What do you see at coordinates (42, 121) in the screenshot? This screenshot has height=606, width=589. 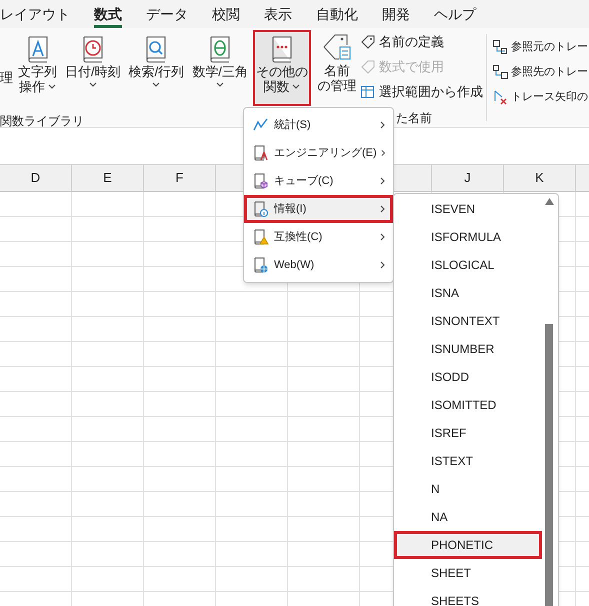 I see `group-label: 関数ライブラリ` at bounding box center [42, 121].